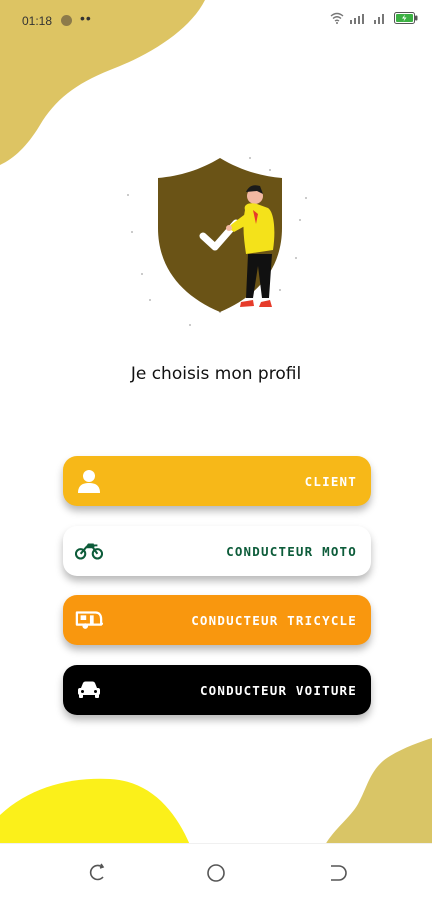 This screenshot has width=432, height=900. Describe the element at coordinates (89, 690) in the screenshot. I see `car-icon` at that location.